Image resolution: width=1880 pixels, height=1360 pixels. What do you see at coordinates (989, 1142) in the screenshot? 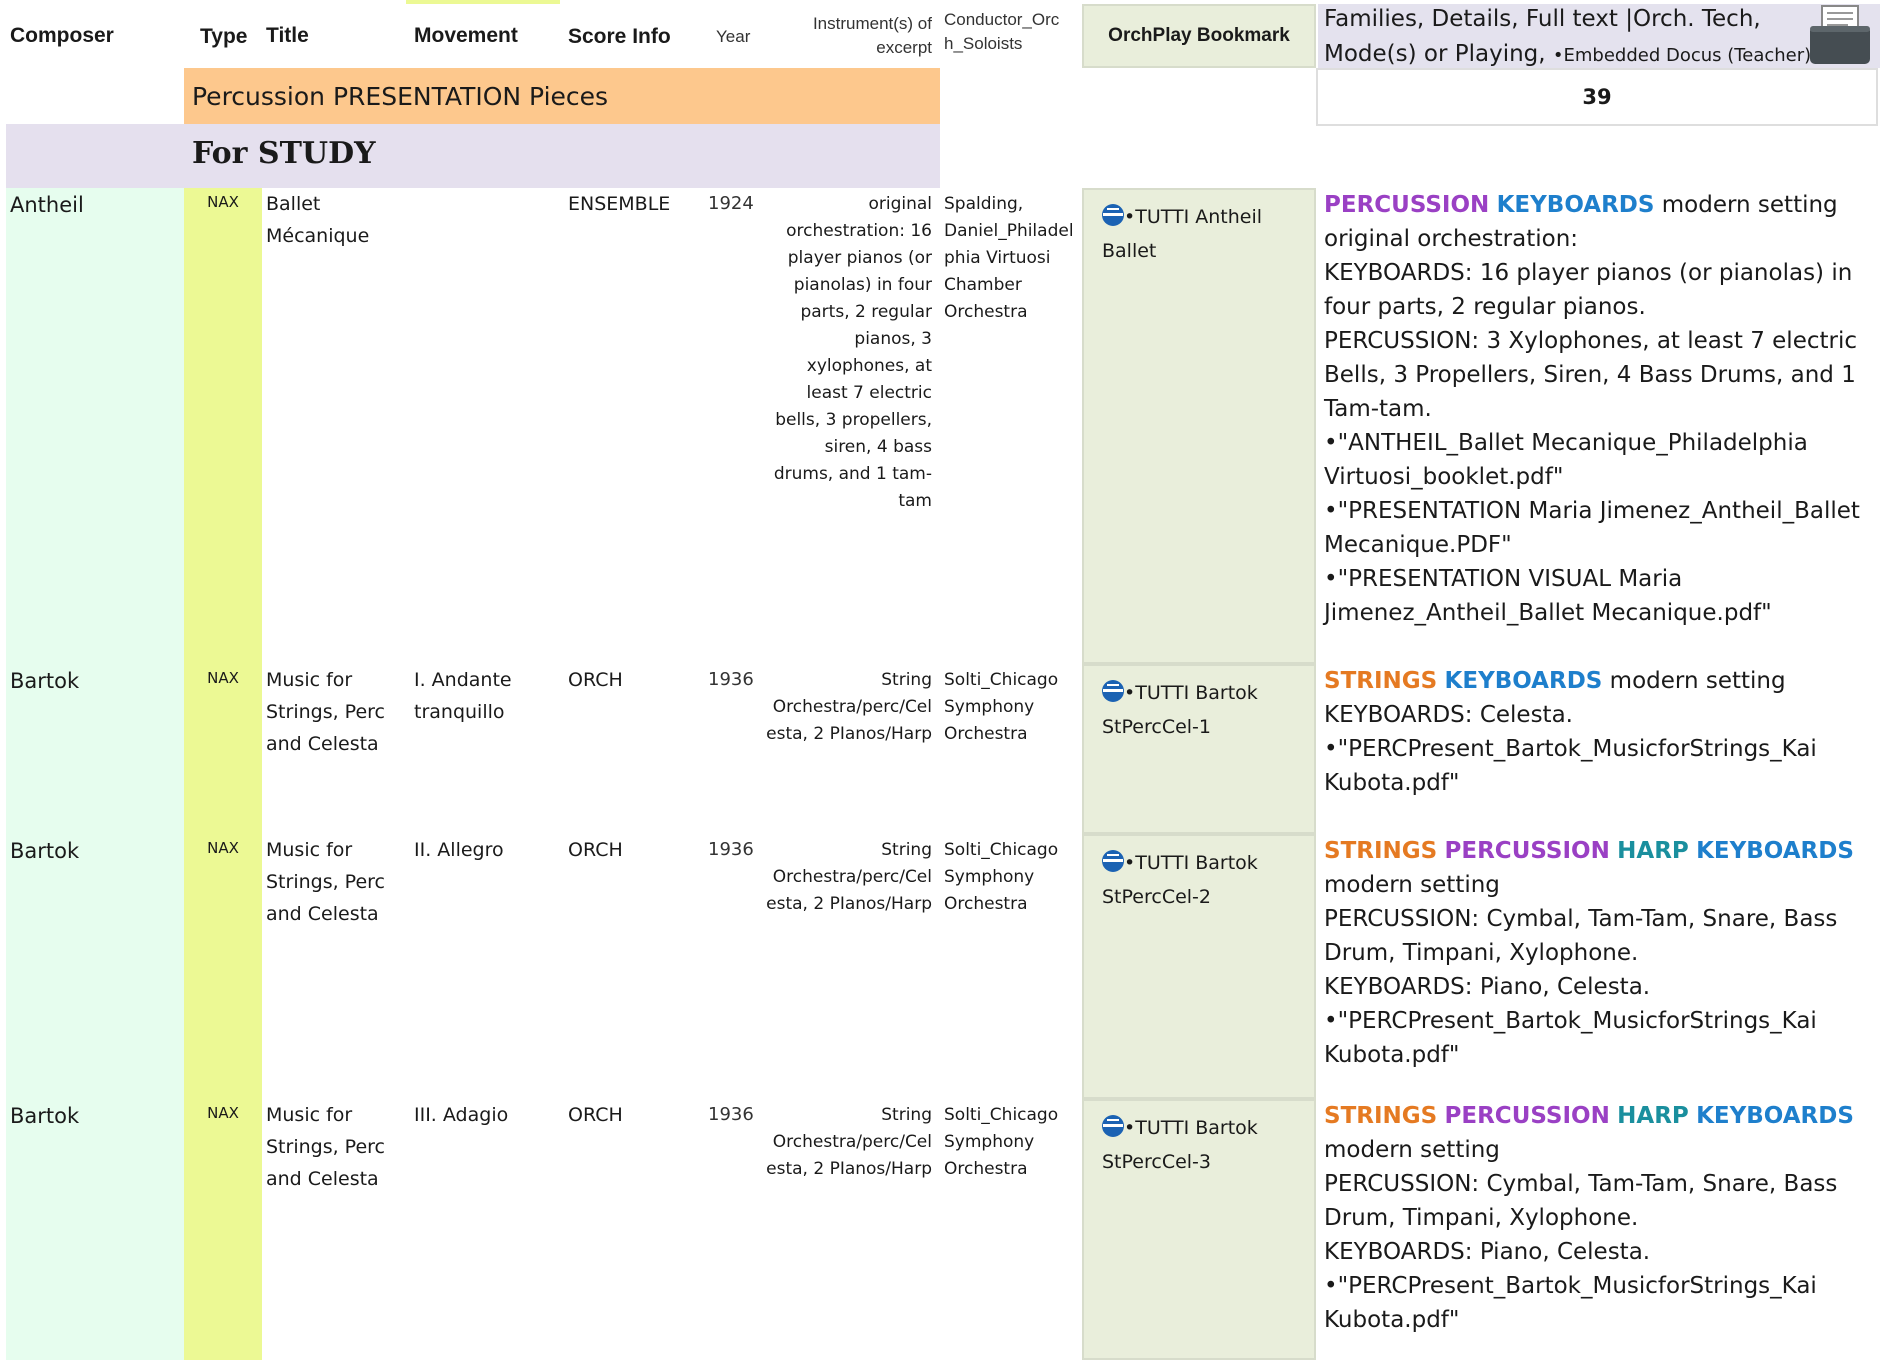
I see `conductor-line: Symphony` at bounding box center [989, 1142].